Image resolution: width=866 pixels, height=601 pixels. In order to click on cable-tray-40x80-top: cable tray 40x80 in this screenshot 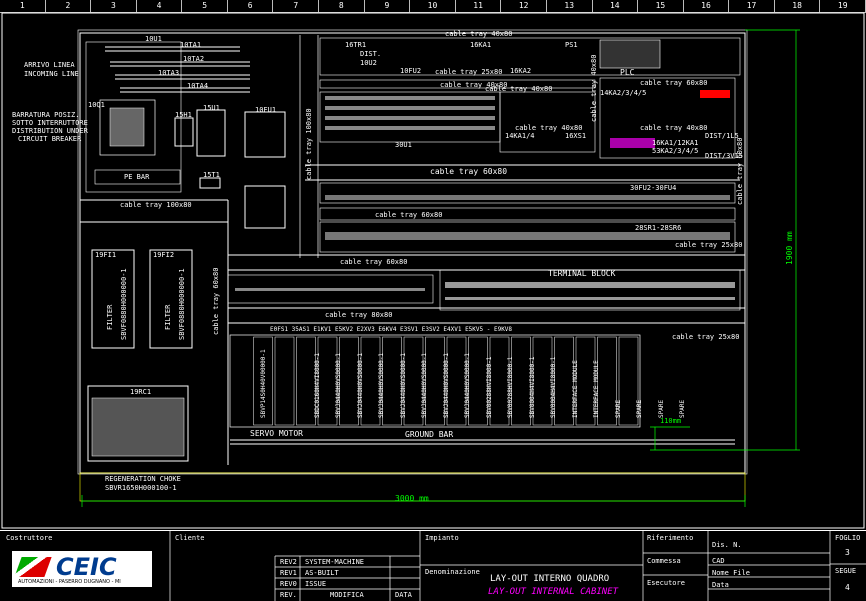, I will do `click(479, 34)`.